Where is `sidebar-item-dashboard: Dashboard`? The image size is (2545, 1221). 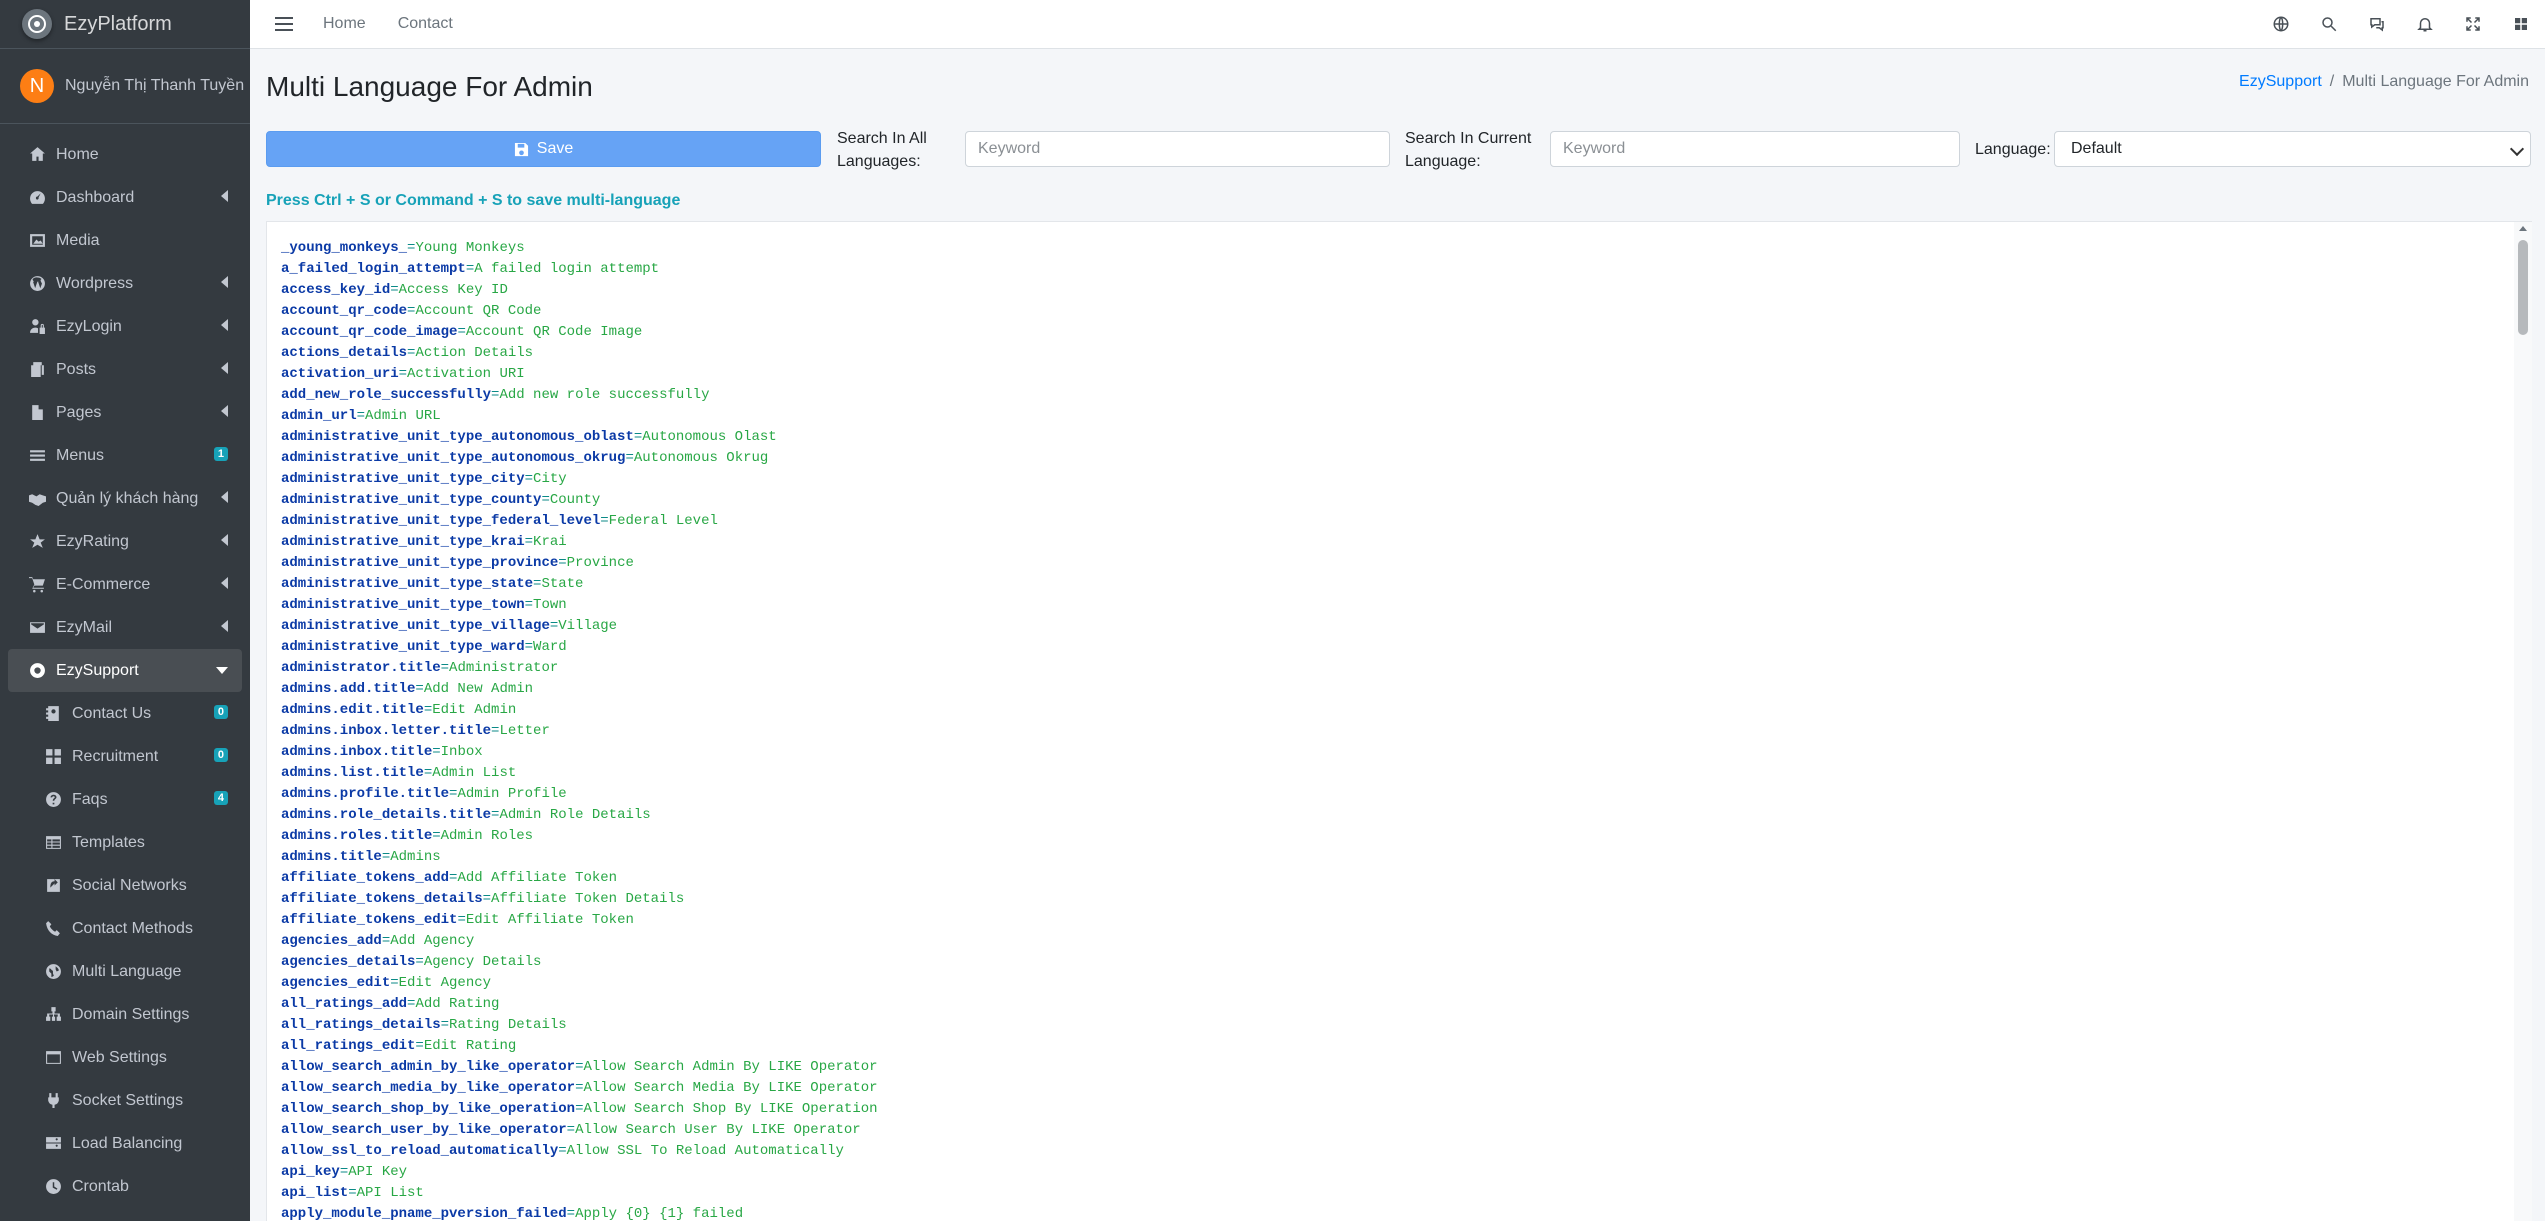 sidebar-item-dashboard: Dashboard is located at coordinates (125, 197).